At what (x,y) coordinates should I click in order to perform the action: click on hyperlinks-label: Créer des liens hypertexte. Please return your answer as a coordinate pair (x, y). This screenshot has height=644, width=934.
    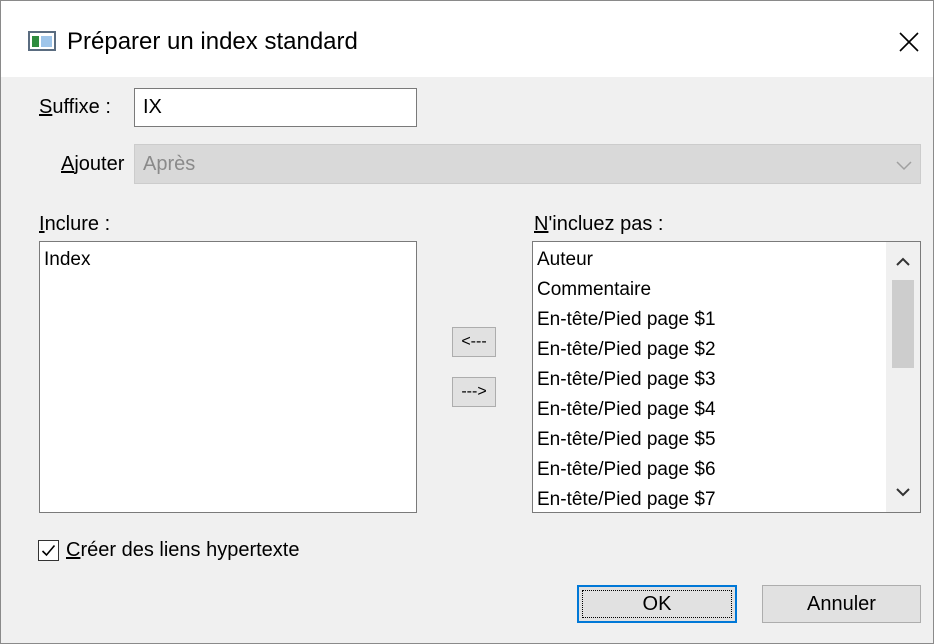
    Looking at the image, I should click on (183, 550).